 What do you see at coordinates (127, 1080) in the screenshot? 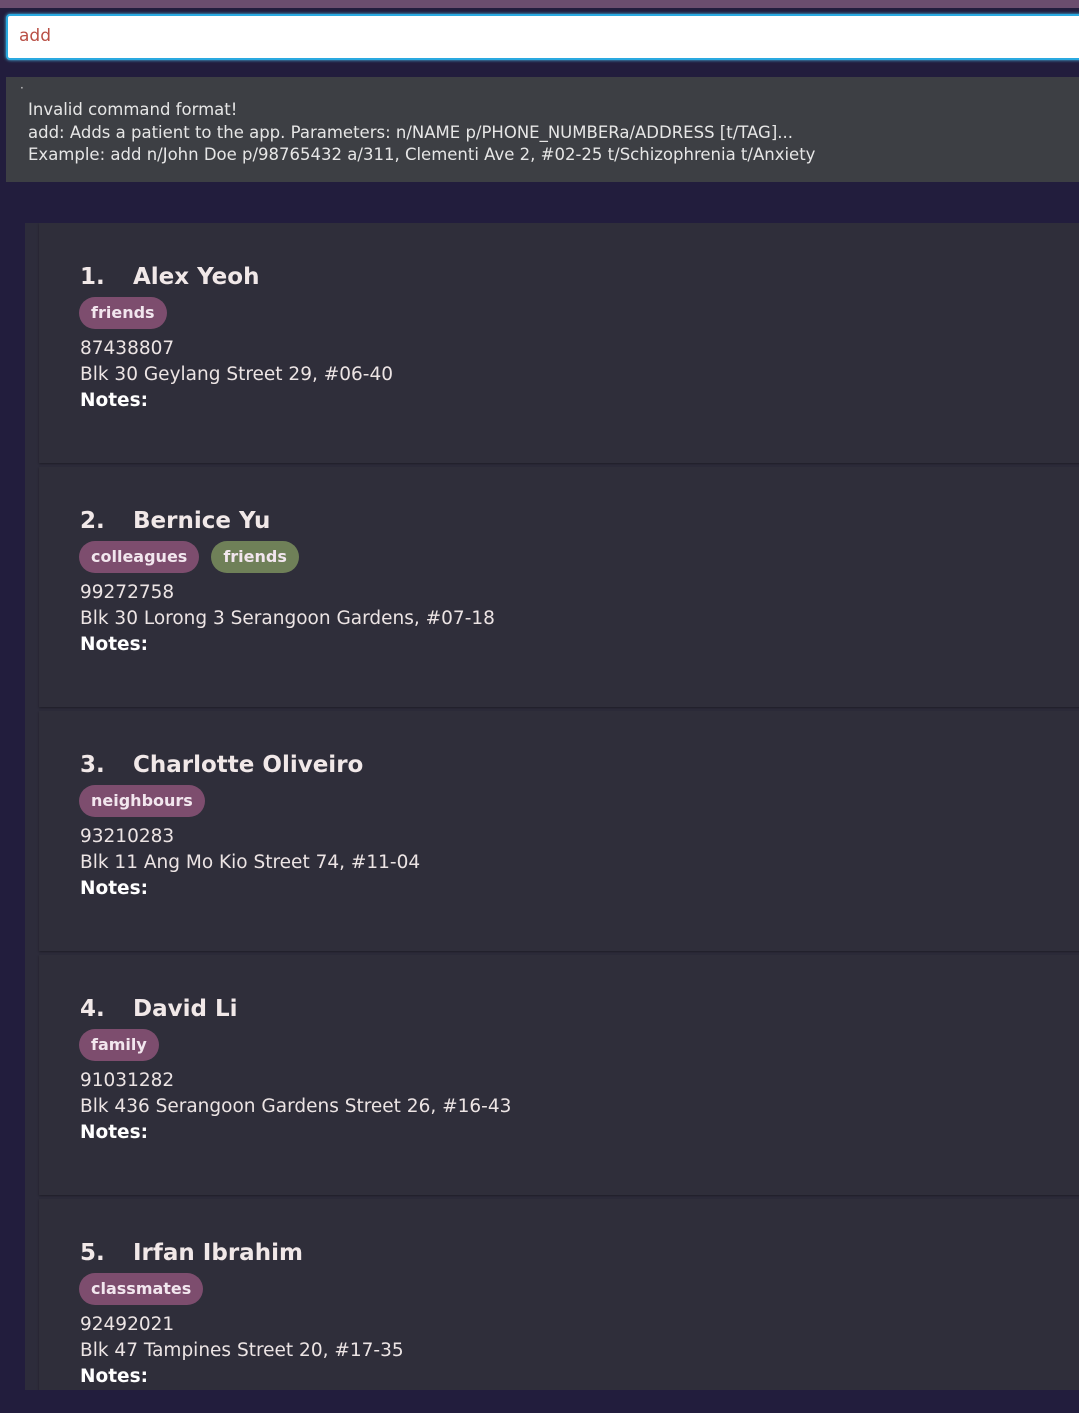
I see `patient-phone: 91031282` at bounding box center [127, 1080].